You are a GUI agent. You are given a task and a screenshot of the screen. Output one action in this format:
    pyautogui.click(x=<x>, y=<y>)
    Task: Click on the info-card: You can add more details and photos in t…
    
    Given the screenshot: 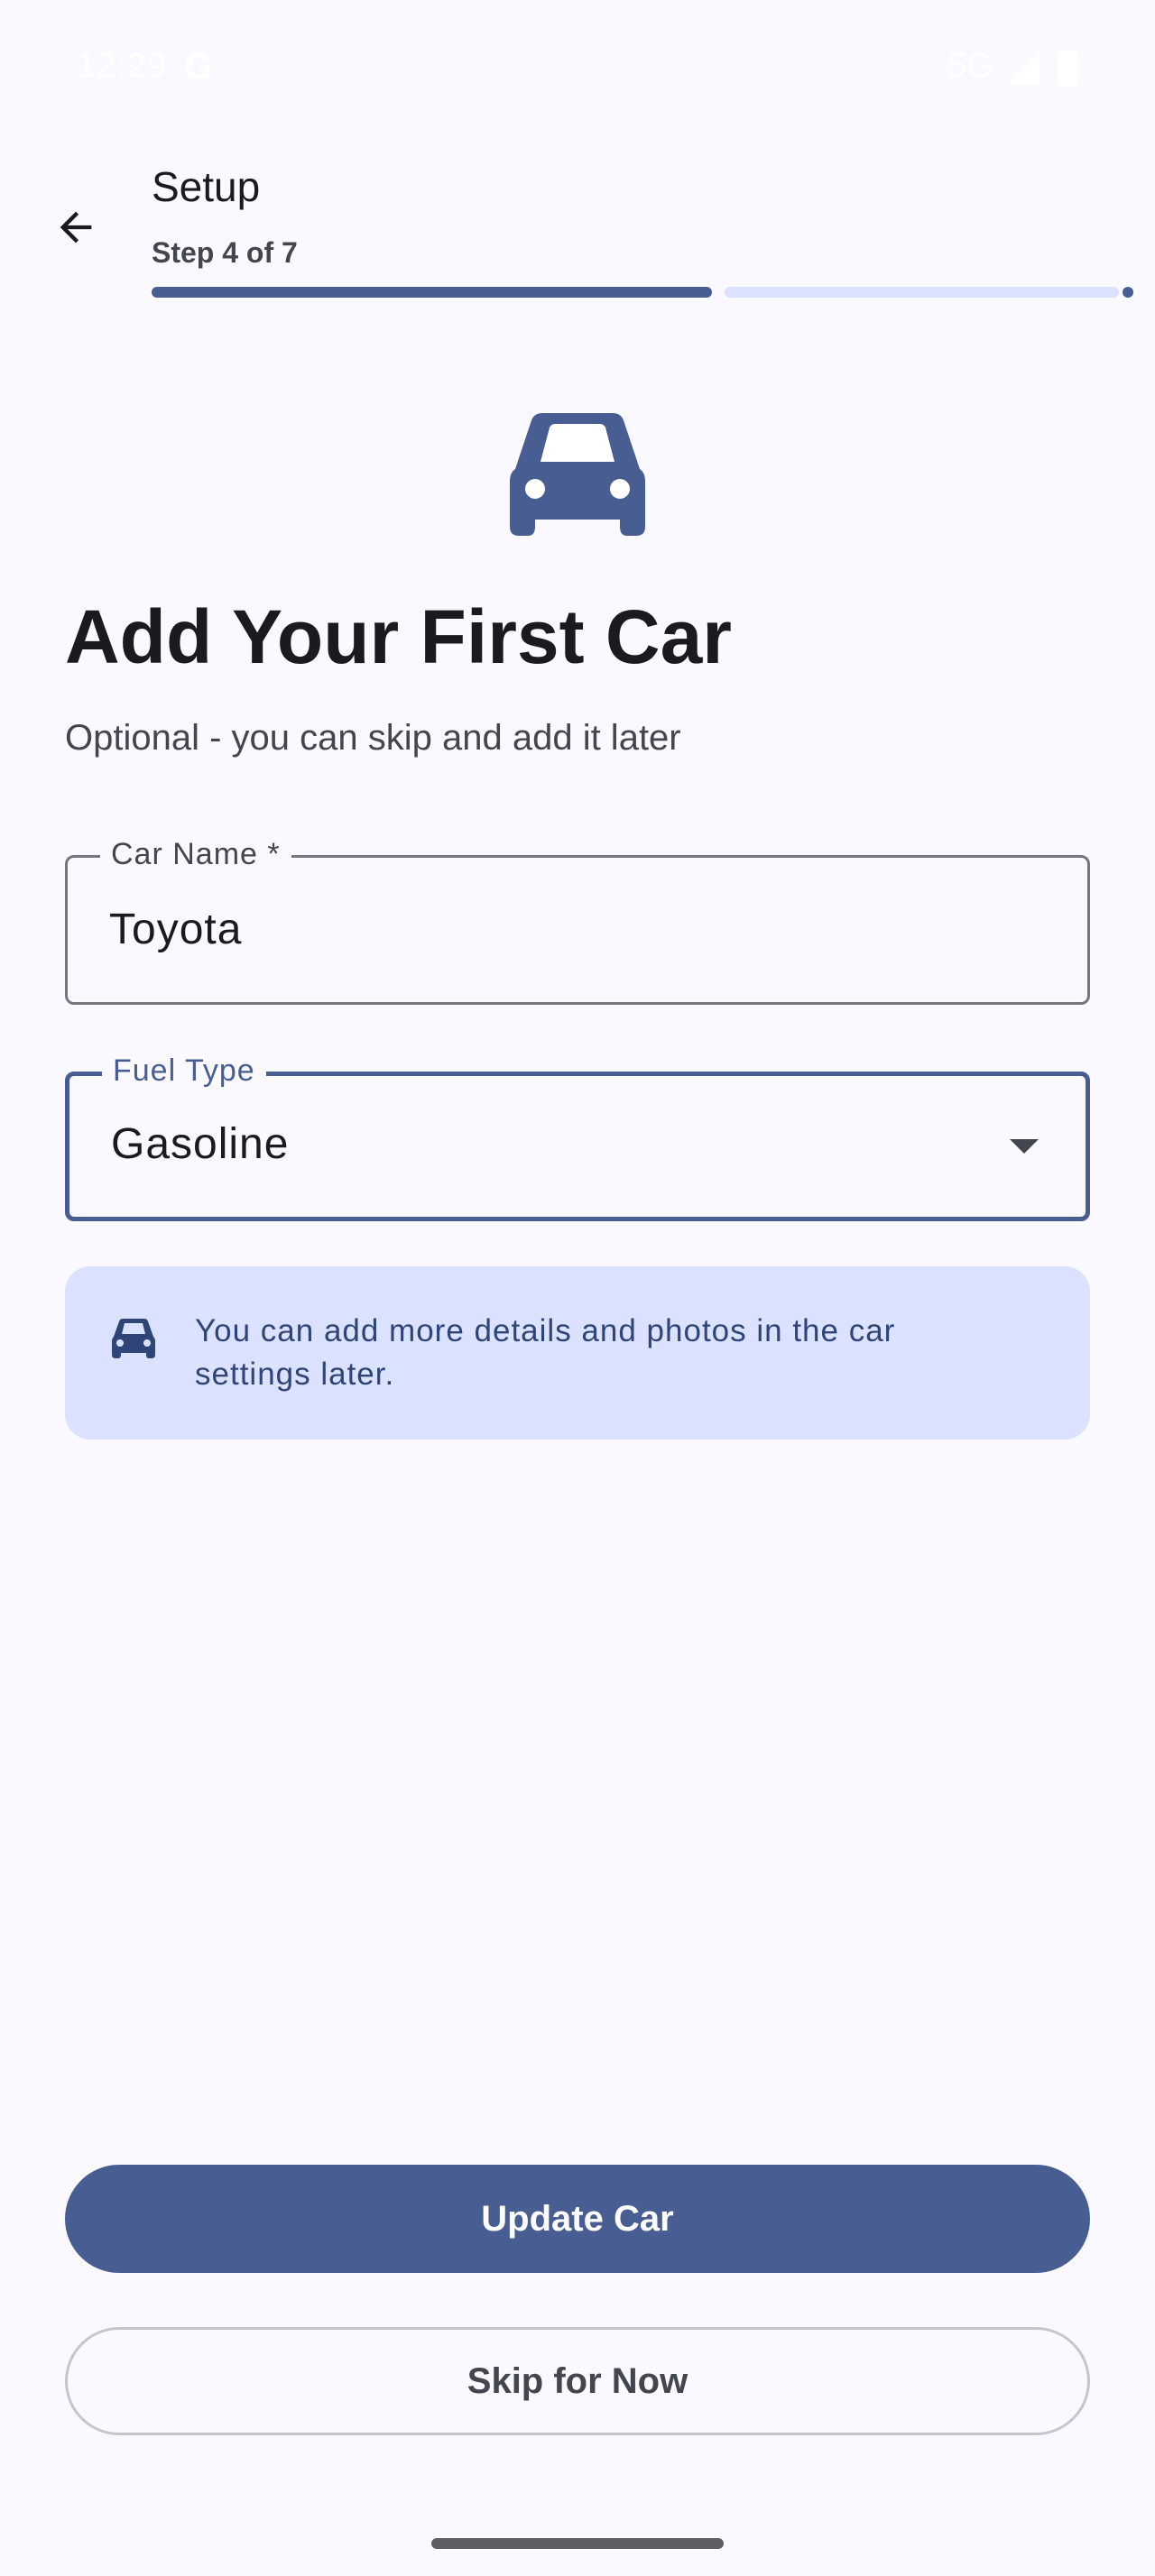 What is the action you would take?
    pyautogui.click(x=577, y=1353)
    